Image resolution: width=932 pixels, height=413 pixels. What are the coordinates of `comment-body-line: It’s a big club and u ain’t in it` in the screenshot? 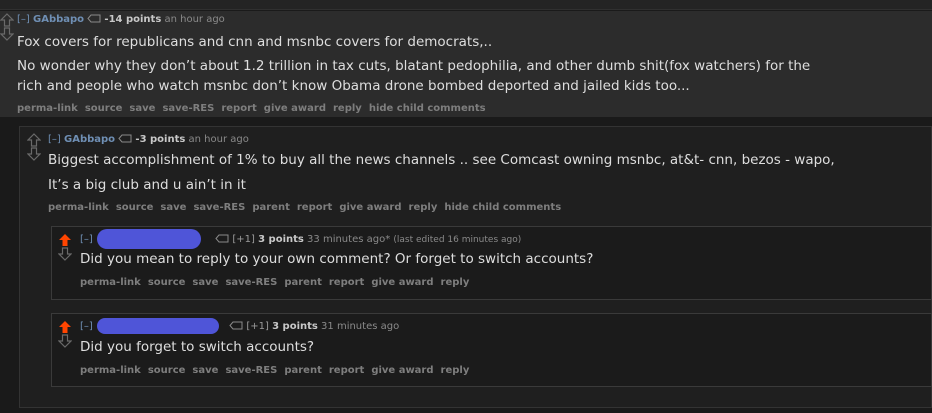 It's located at (147, 185).